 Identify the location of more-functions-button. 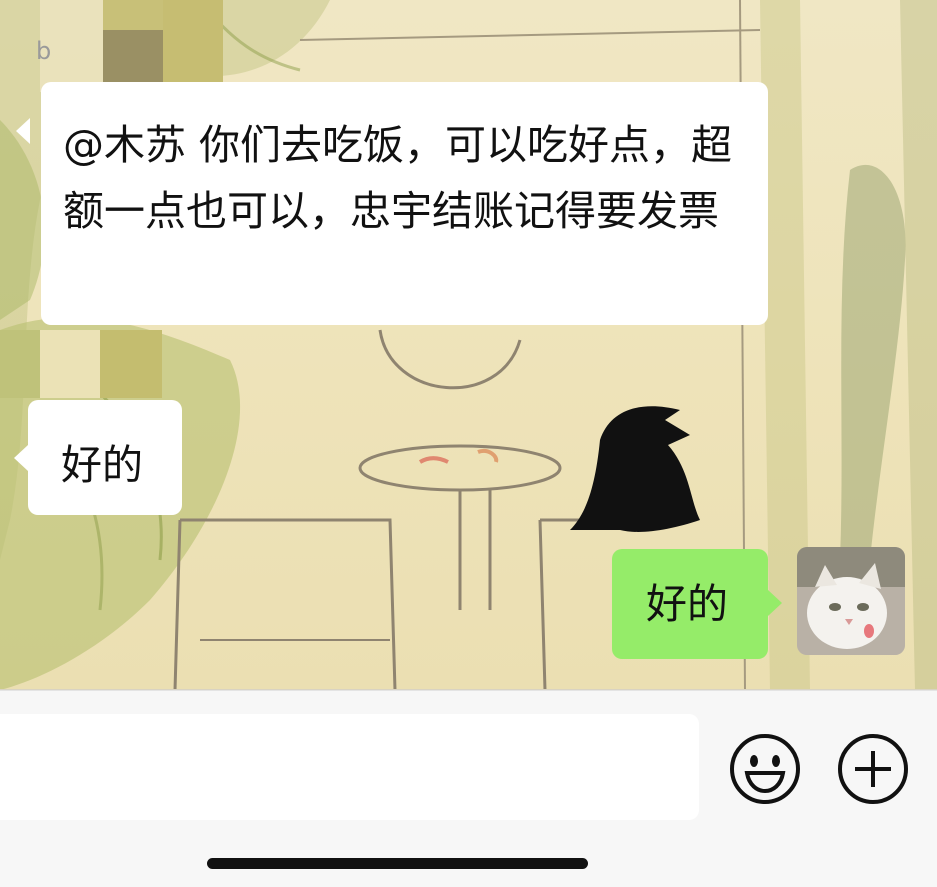
(873, 769).